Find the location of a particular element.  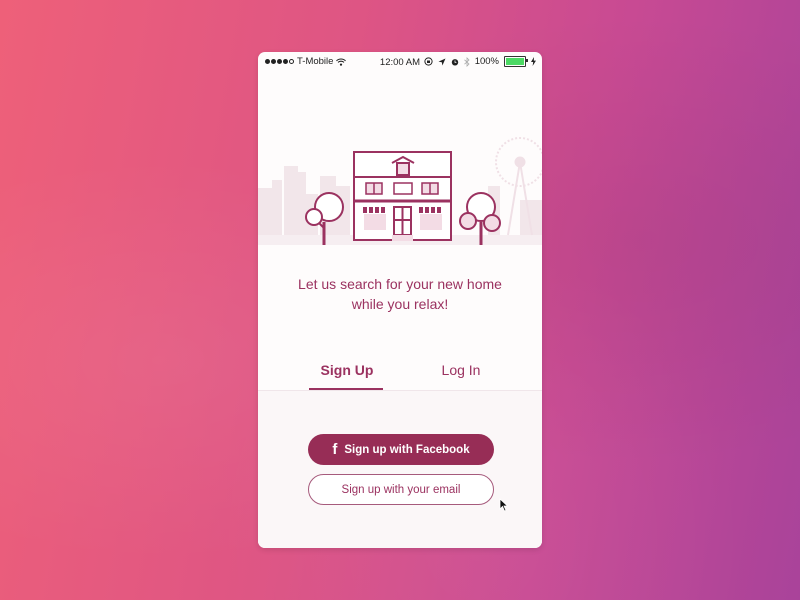

tagline-line-1: Let us search for your new home is located at coordinates (400, 284).